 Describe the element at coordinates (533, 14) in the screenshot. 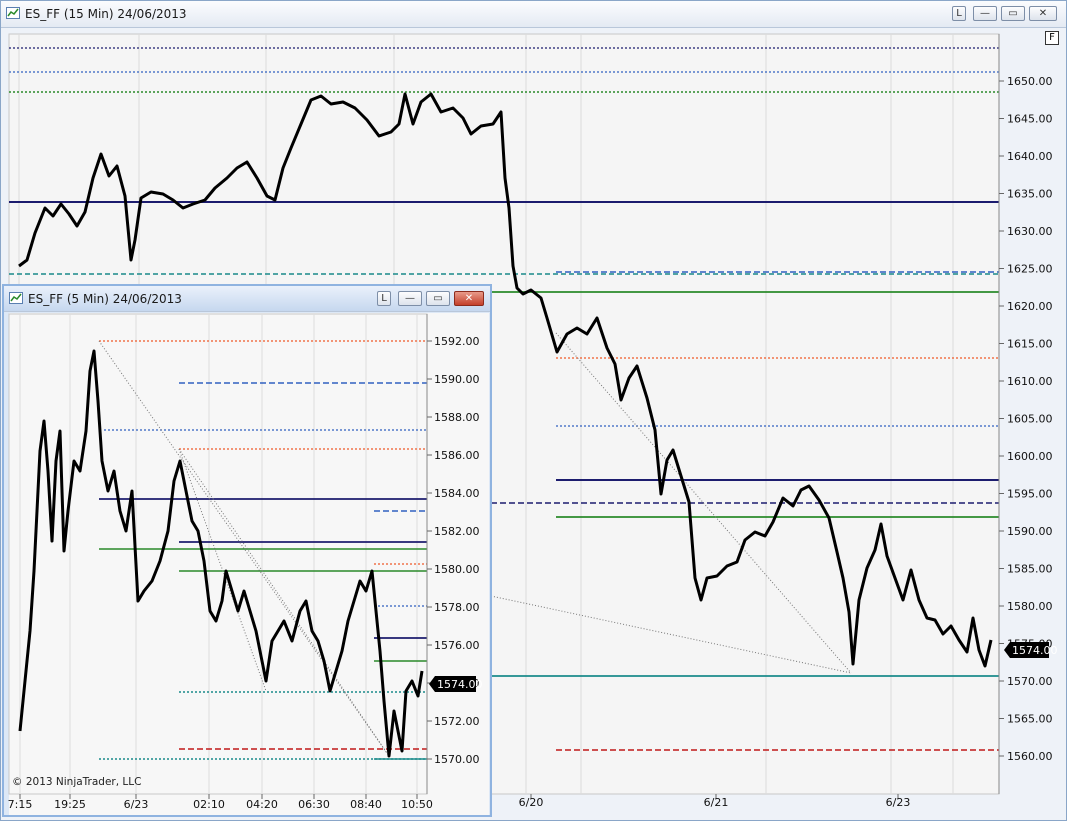

I see `main-window-titlebar: ES_FF (15 Min) 24/06/2013 L — ▭ ✕` at that location.